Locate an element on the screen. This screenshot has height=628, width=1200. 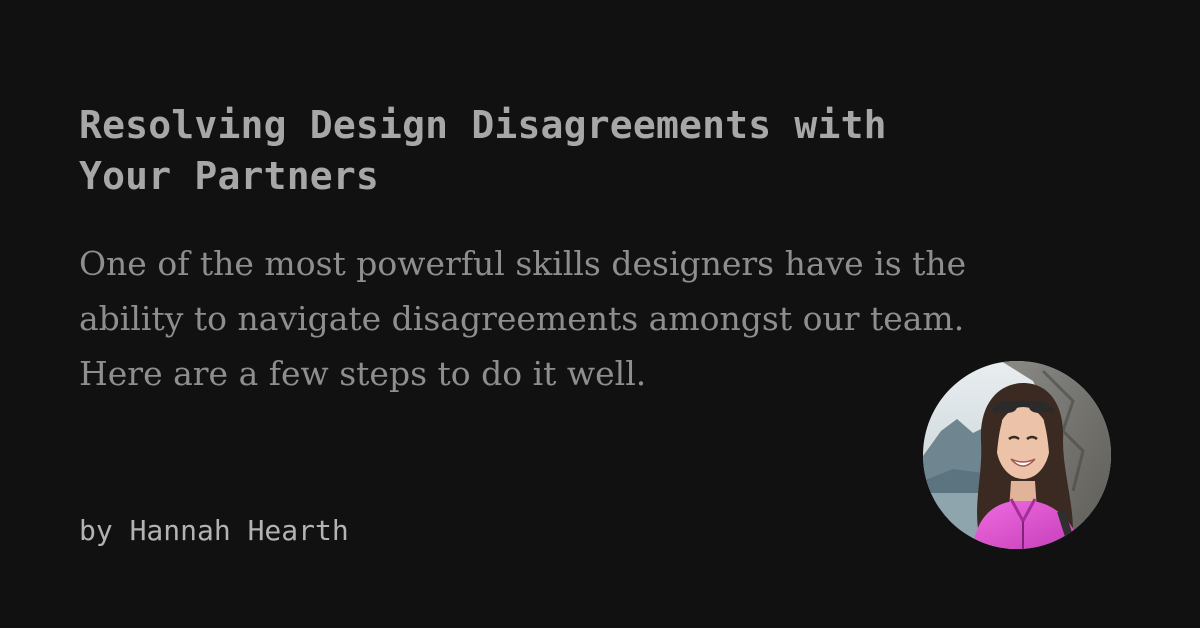
post-description-line-3: Here are a few steps to do it well. is located at coordinates (363, 373).